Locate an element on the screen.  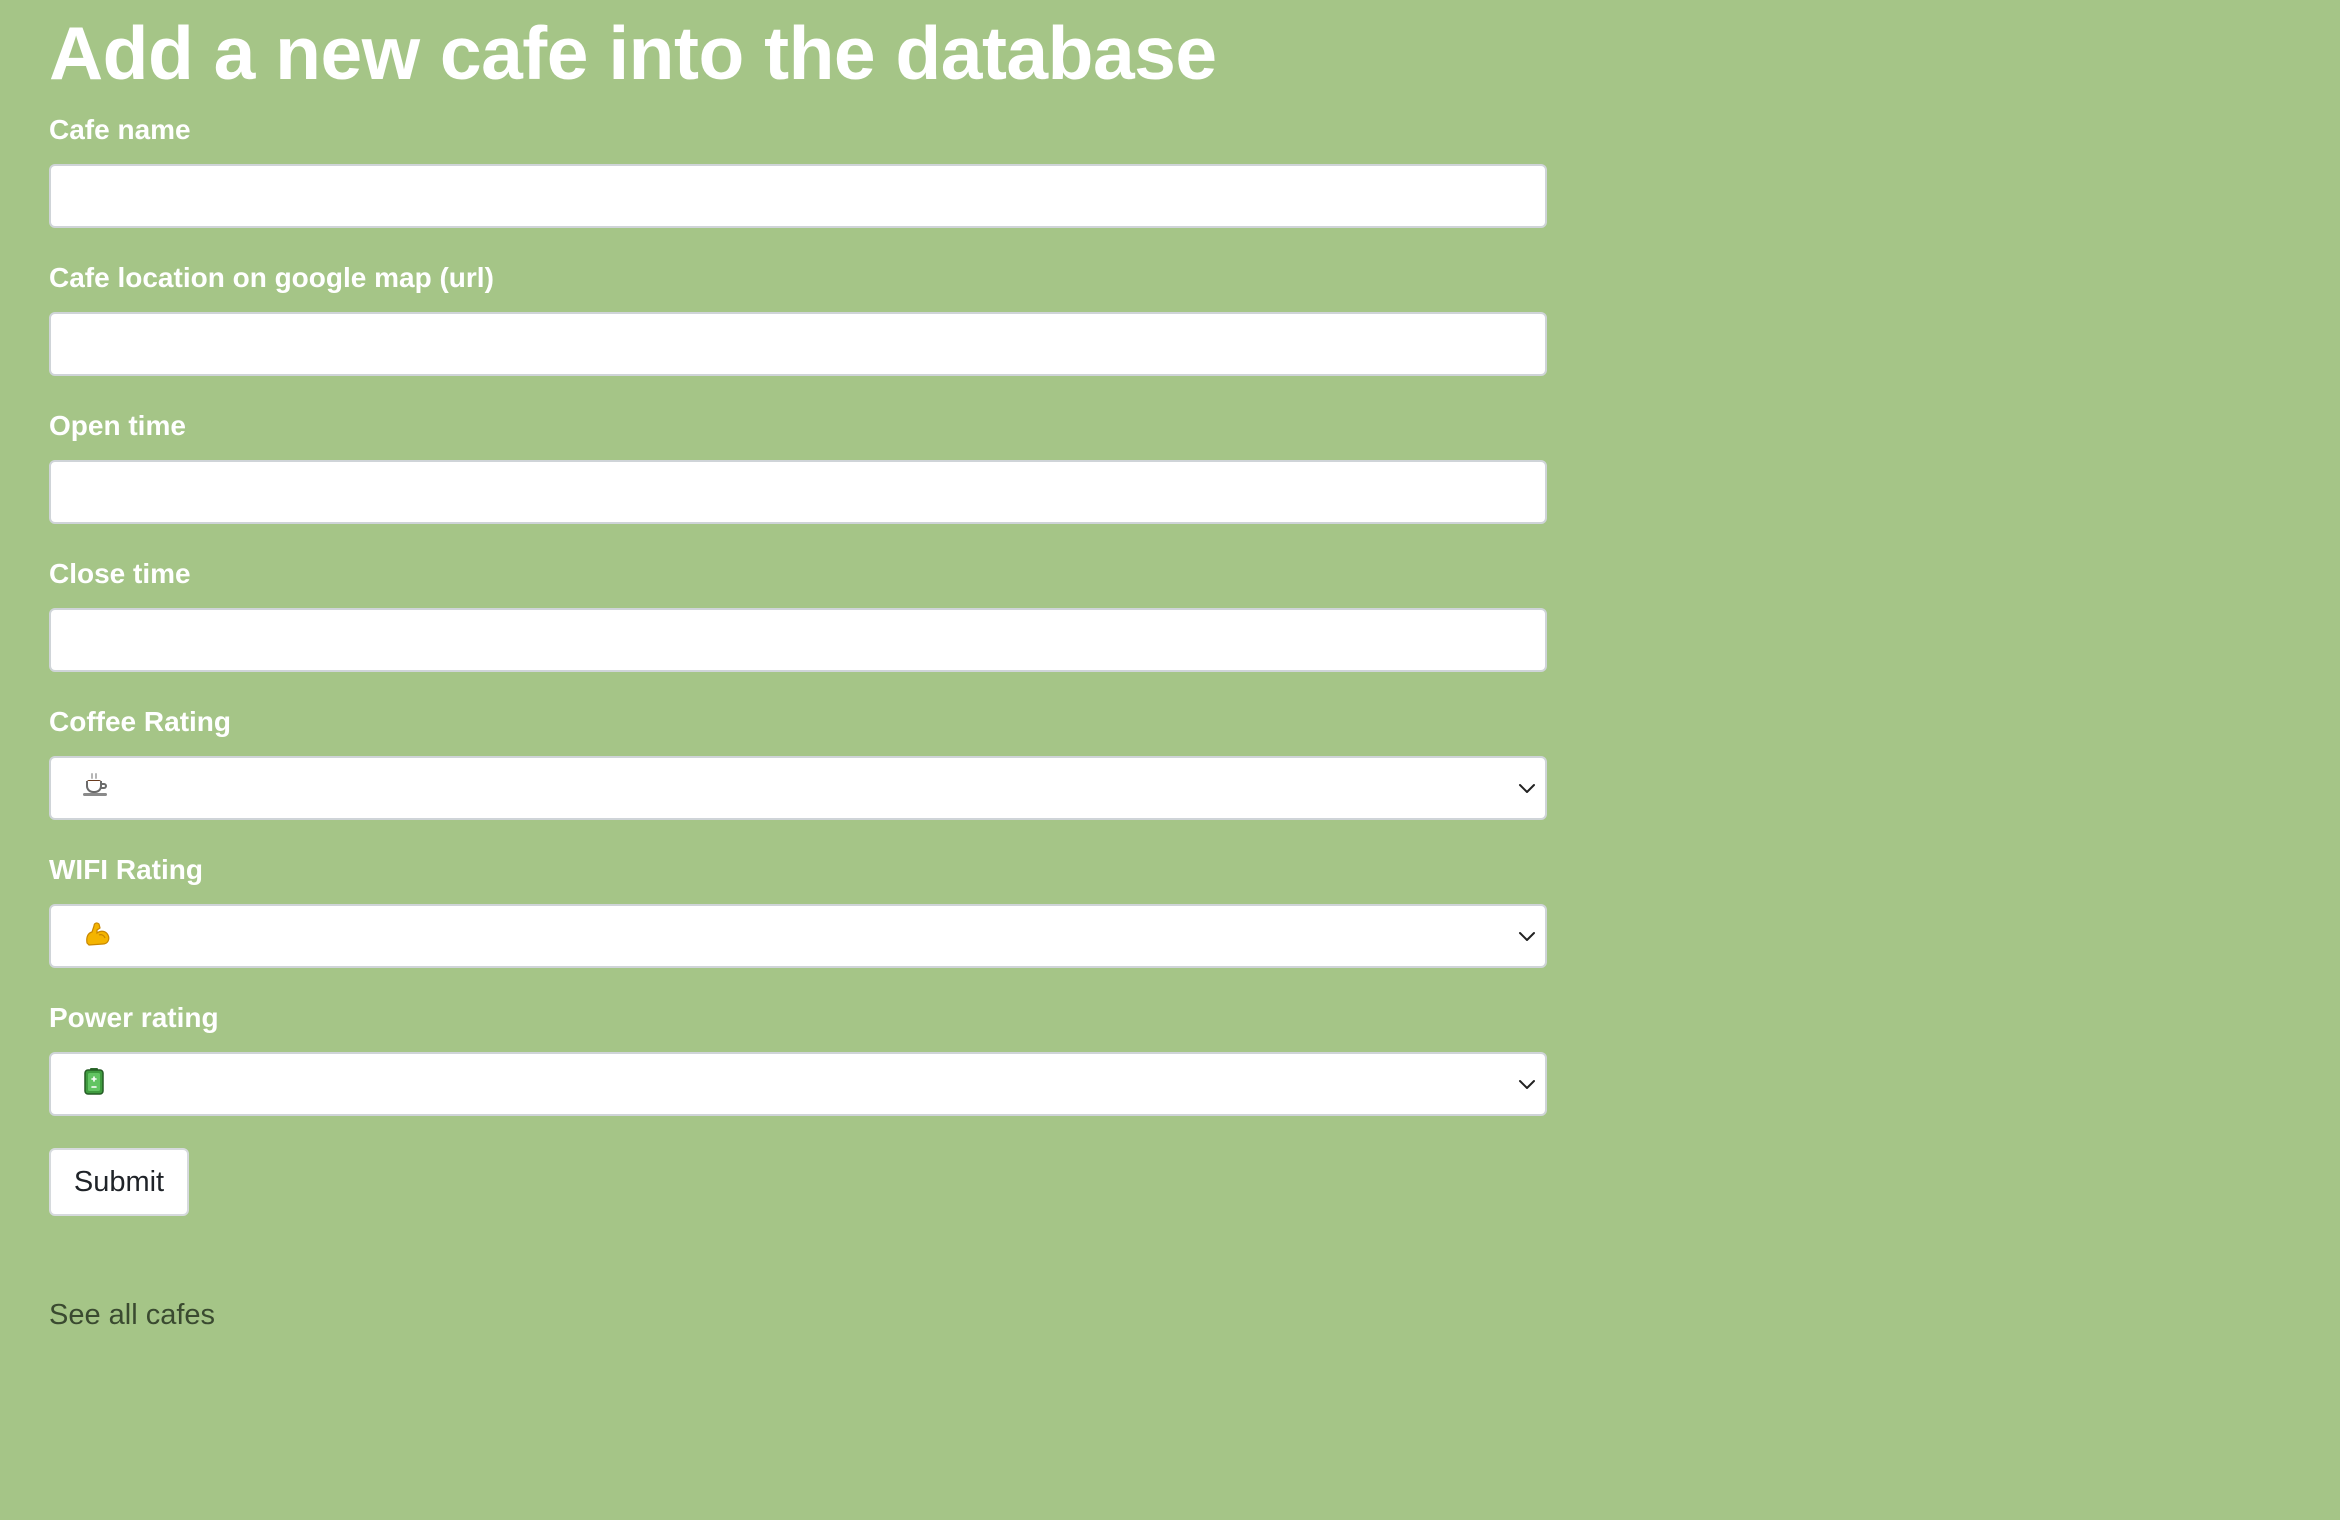
open-time-label: Open time is located at coordinates (117, 425).